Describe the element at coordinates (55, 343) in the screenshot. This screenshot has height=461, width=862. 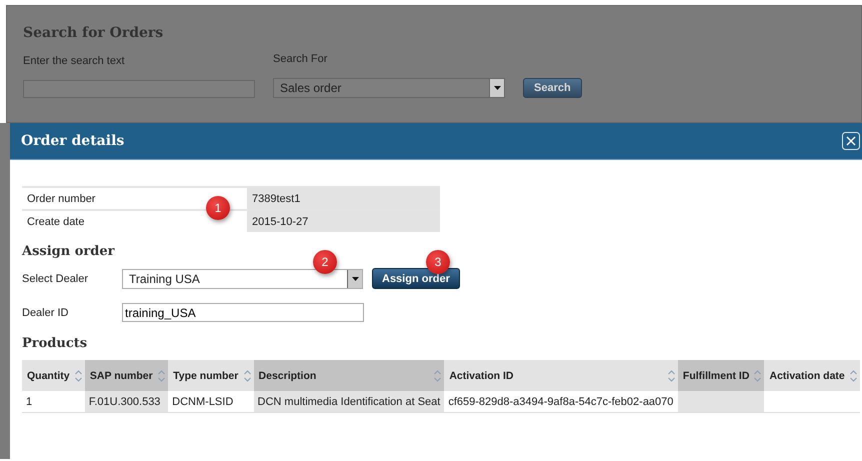
I see `section-heading: Products` at that location.